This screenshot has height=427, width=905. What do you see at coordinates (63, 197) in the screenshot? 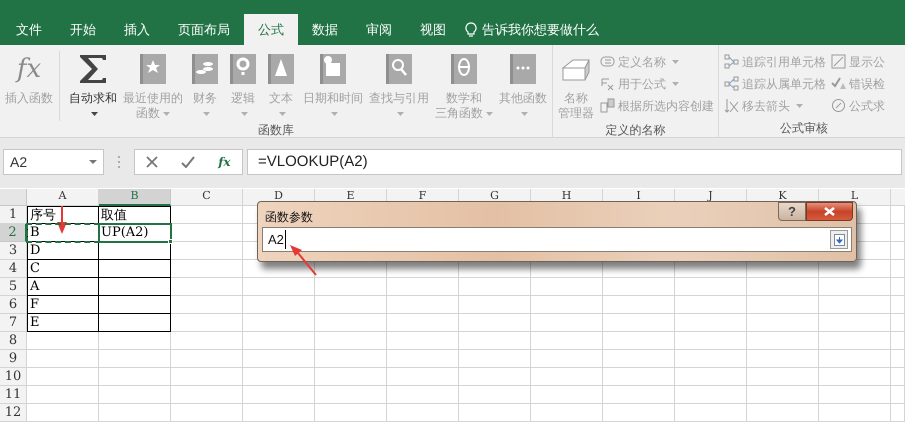
I see `column-header: A` at bounding box center [63, 197].